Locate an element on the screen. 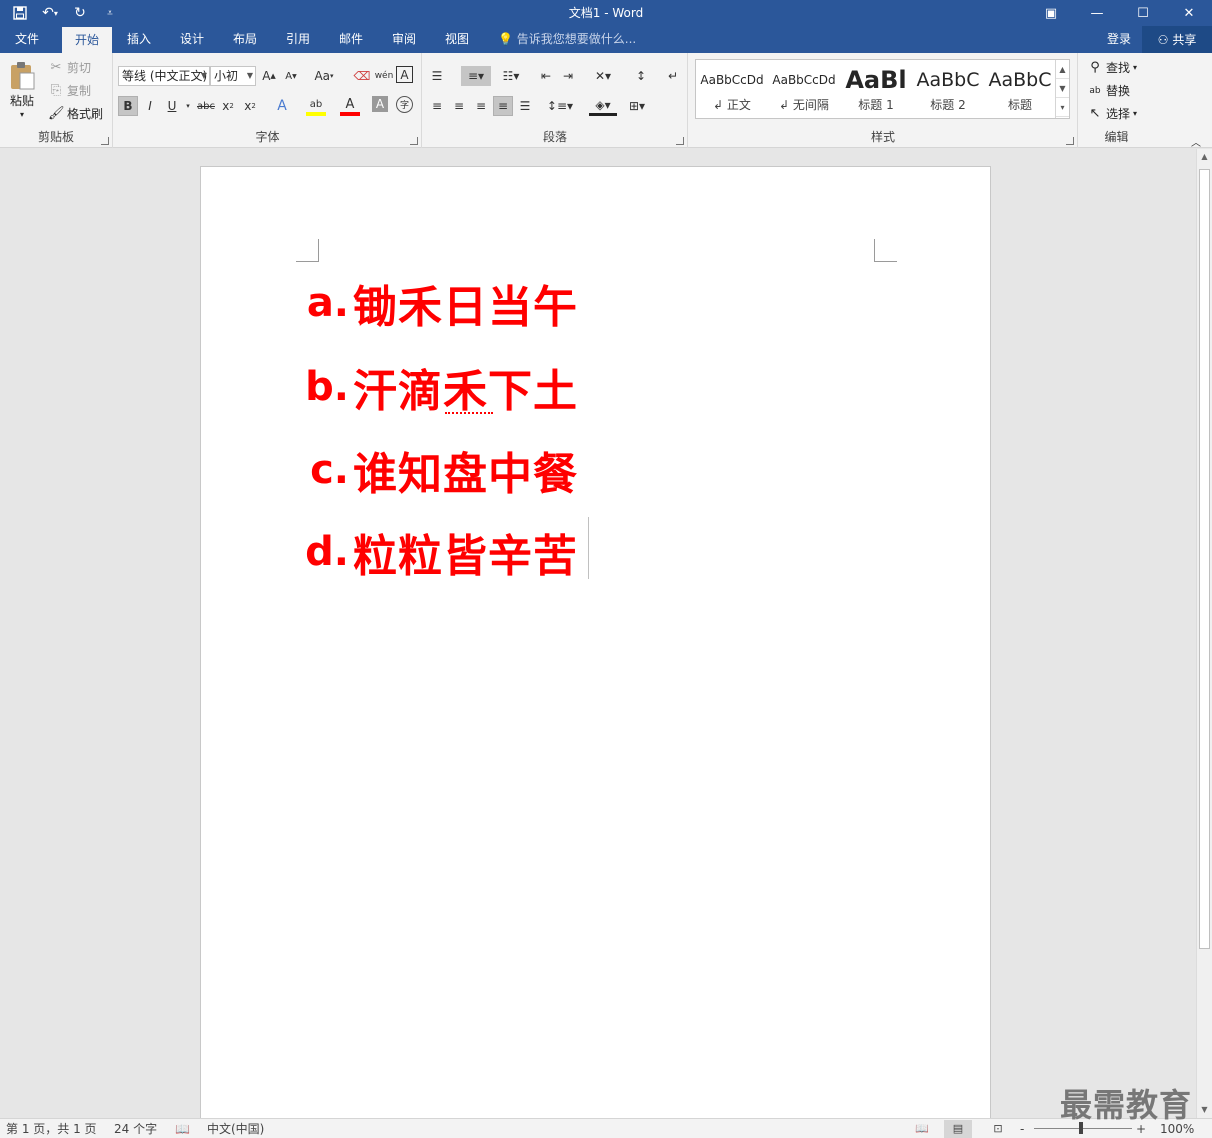  tab-layout: 布局 is located at coordinates (245, 39).